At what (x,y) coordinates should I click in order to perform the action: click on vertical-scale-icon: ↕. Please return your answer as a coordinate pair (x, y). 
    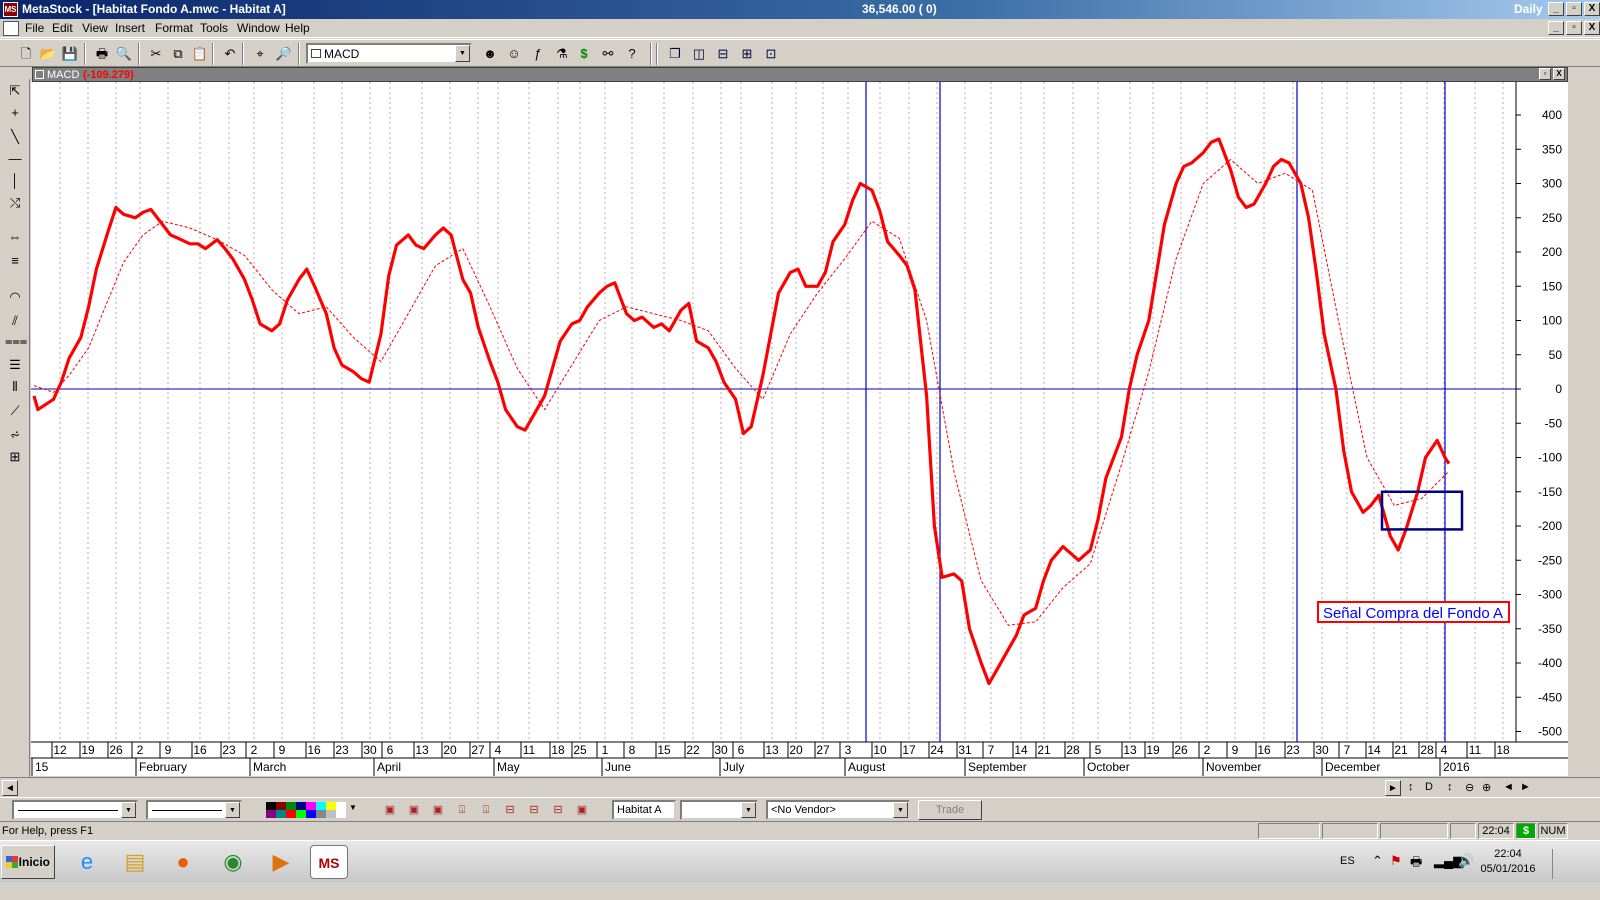
    Looking at the image, I should click on (1411, 787).